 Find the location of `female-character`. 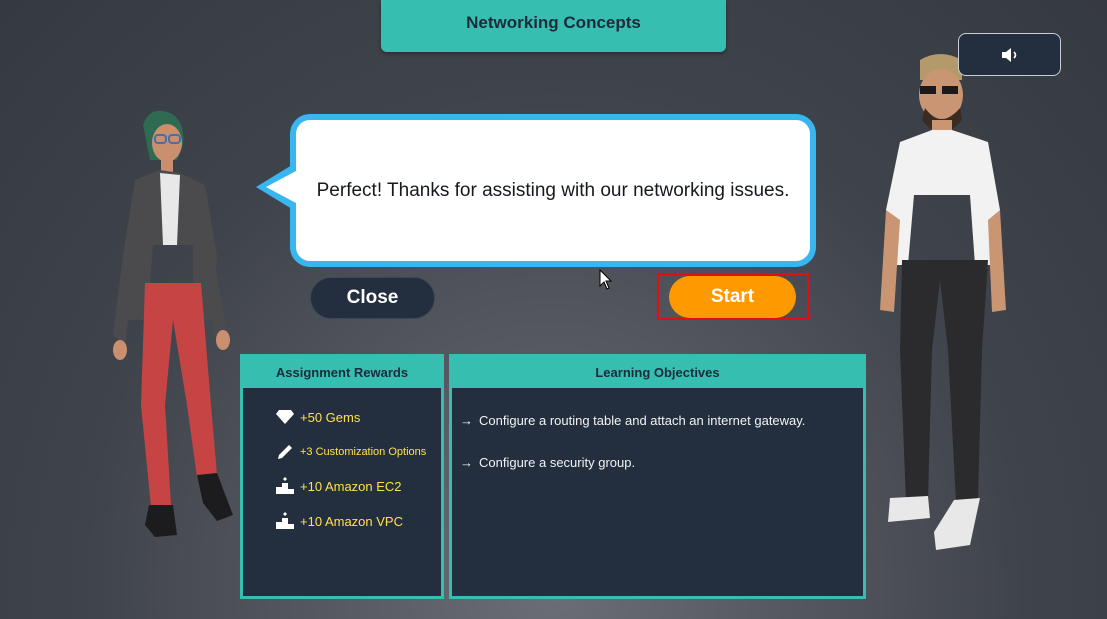

female-character is located at coordinates (173, 323).